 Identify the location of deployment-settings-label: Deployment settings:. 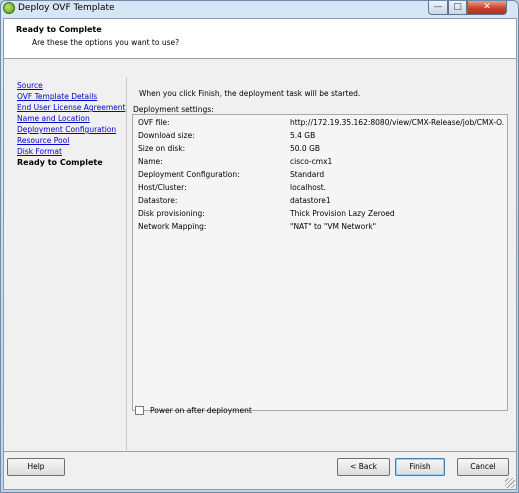
(173, 109).